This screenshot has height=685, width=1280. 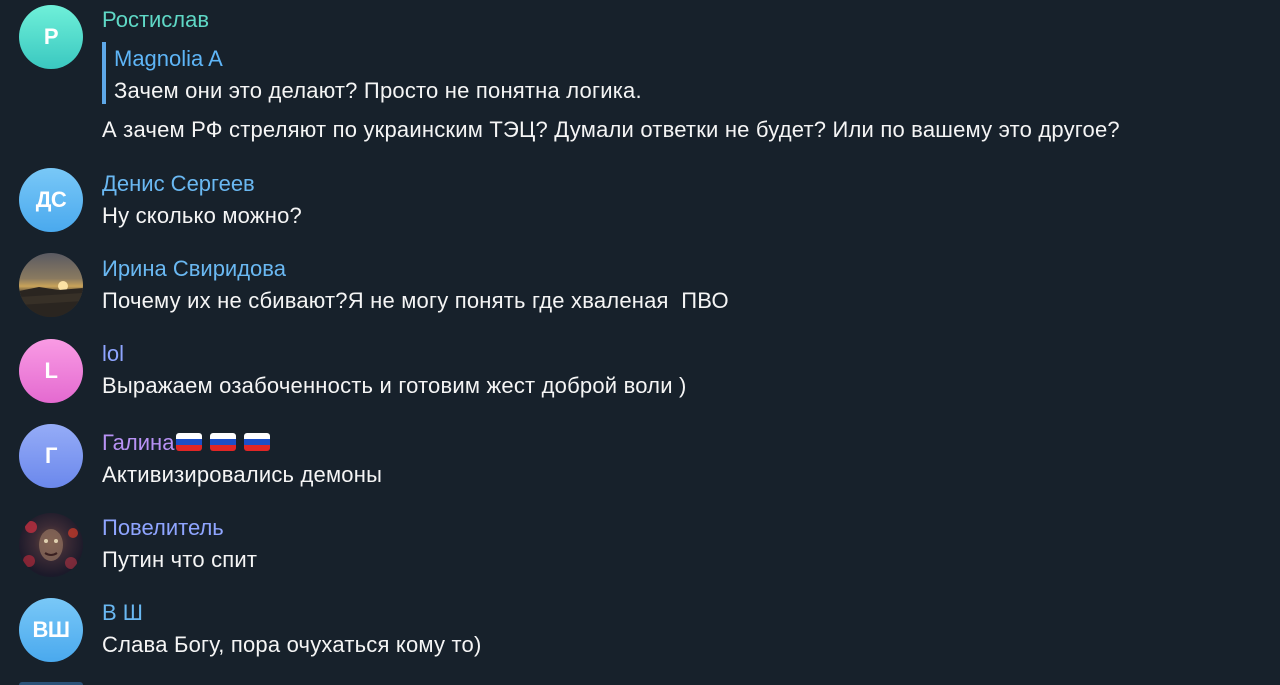 What do you see at coordinates (178, 184) in the screenshot?
I see `sender-name: Денис Сергеев` at bounding box center [178, 184].